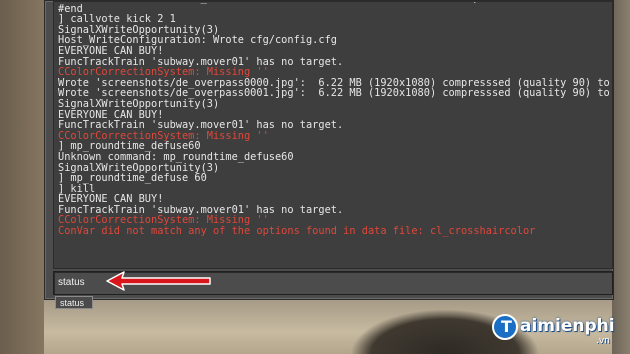  I want to click on game-wall-right, so click(621, 177).